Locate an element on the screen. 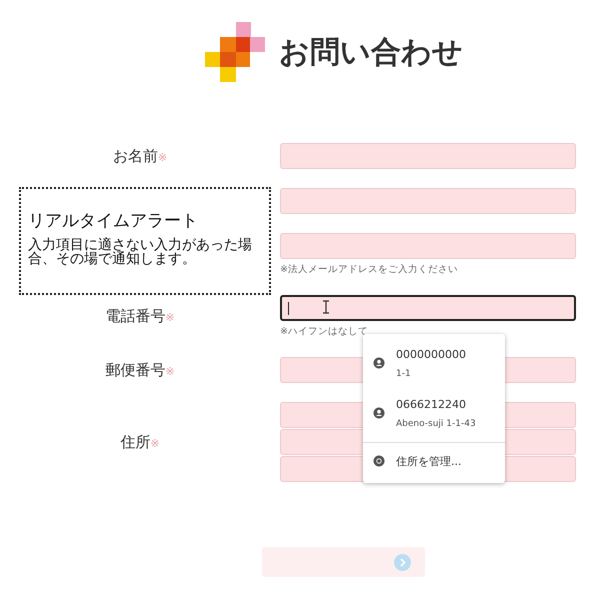 This screenshot has height=600, width=600. suggestion-address: 1-1 is located at coordinates (404, 373).